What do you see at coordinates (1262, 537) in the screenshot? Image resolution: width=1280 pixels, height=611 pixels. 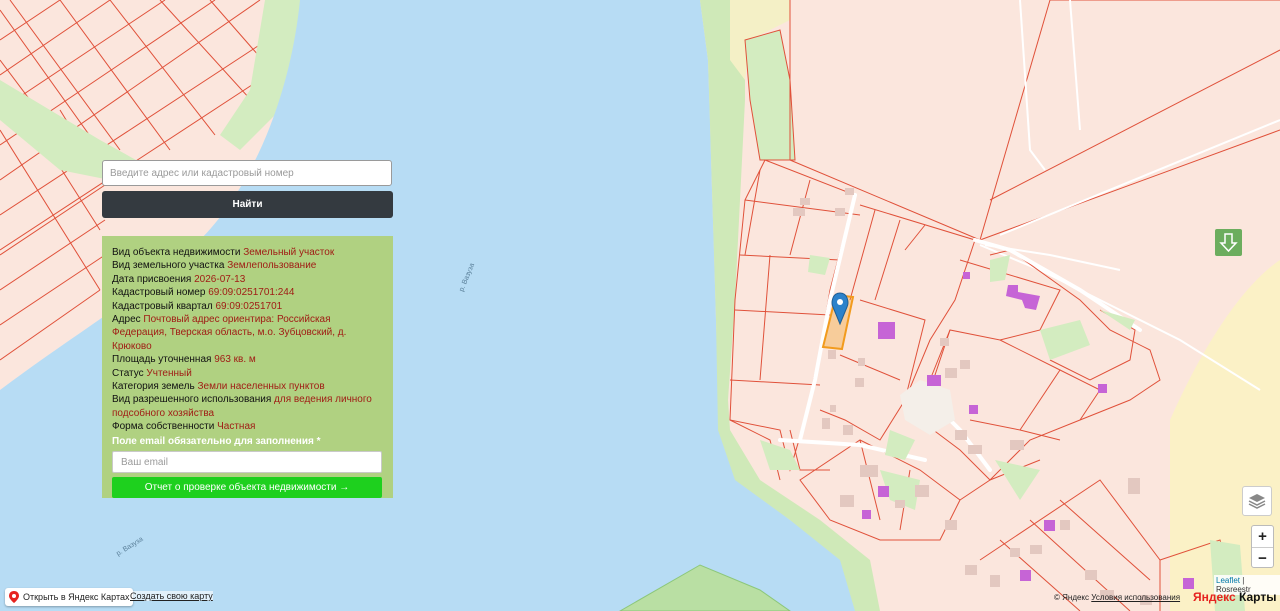 I see `zoom-in-button: +` at bounding box center [1262, 537].